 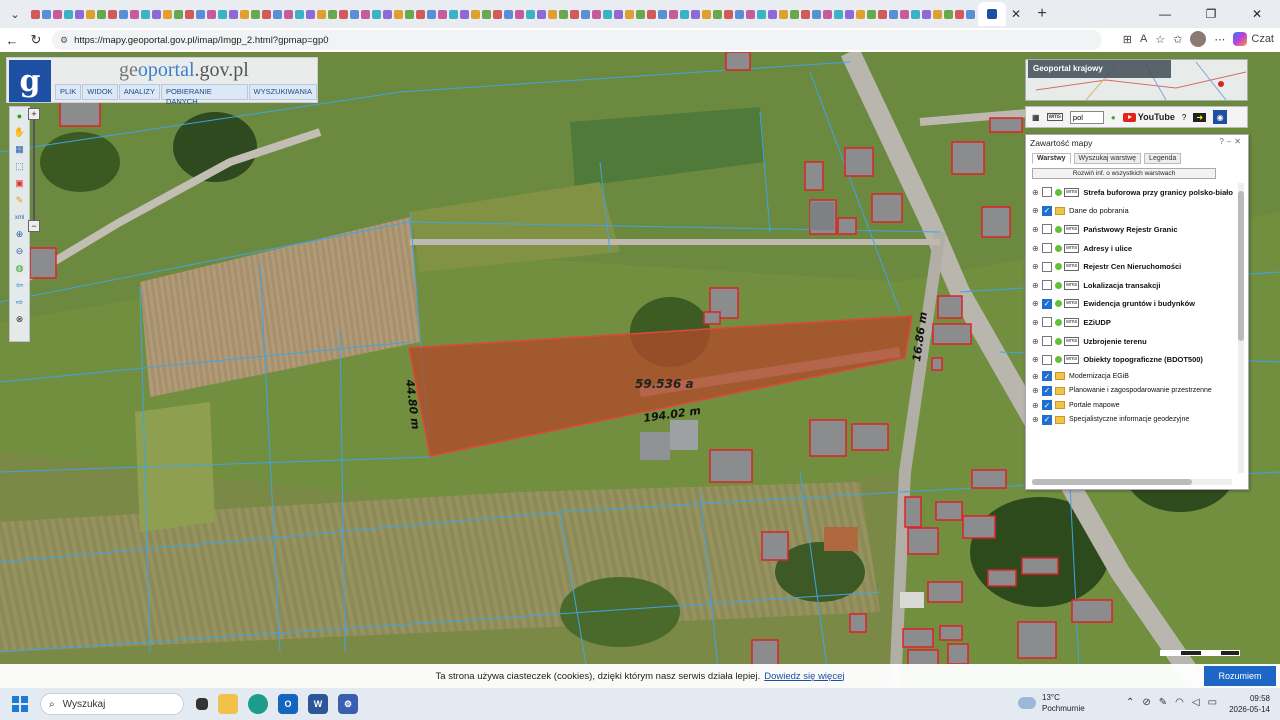 I want to click on expand-all-layers-button: Rozwiń inf. o wszystkich warstwach, so click(x=1124, y=173).